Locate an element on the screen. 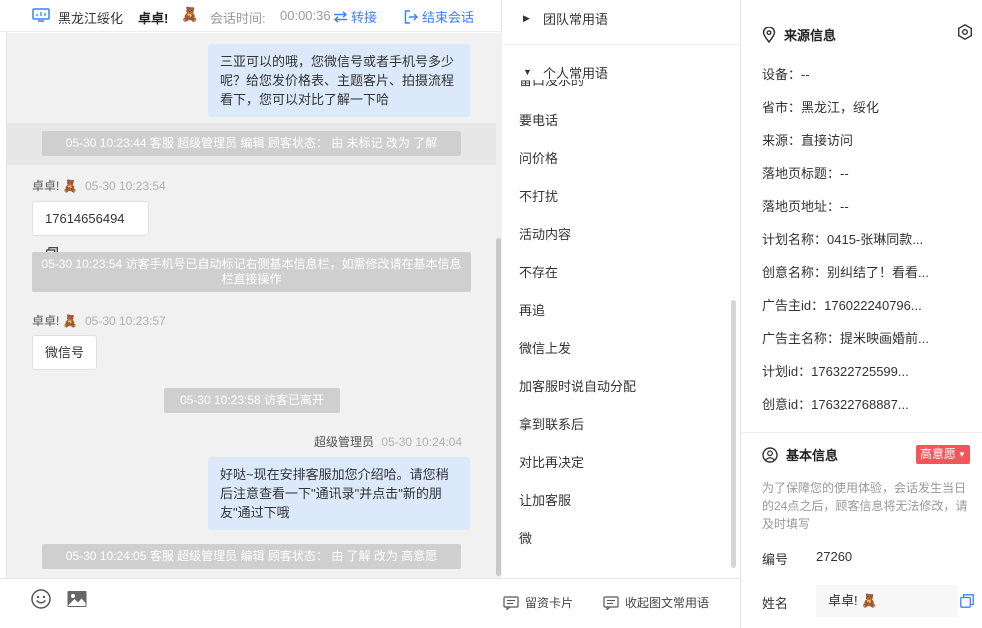  transfer-label: 转接 is located at coordinates (364, 17).